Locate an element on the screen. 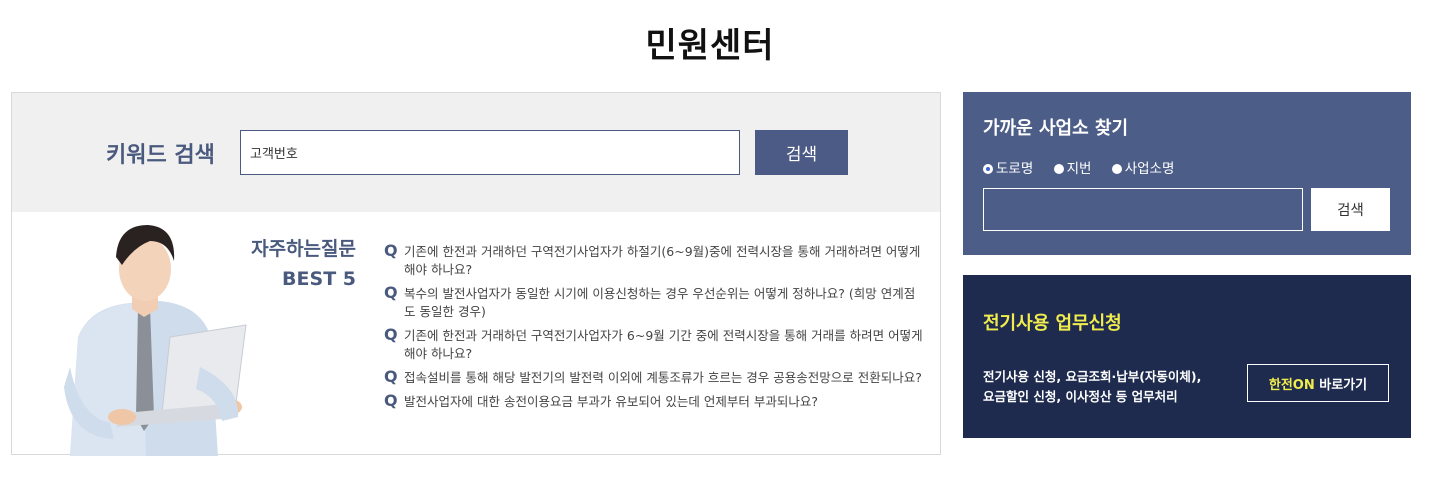 The height and width of the screenshot is (479, 1444). keyword-search-input is located at coordinates (490, 152).